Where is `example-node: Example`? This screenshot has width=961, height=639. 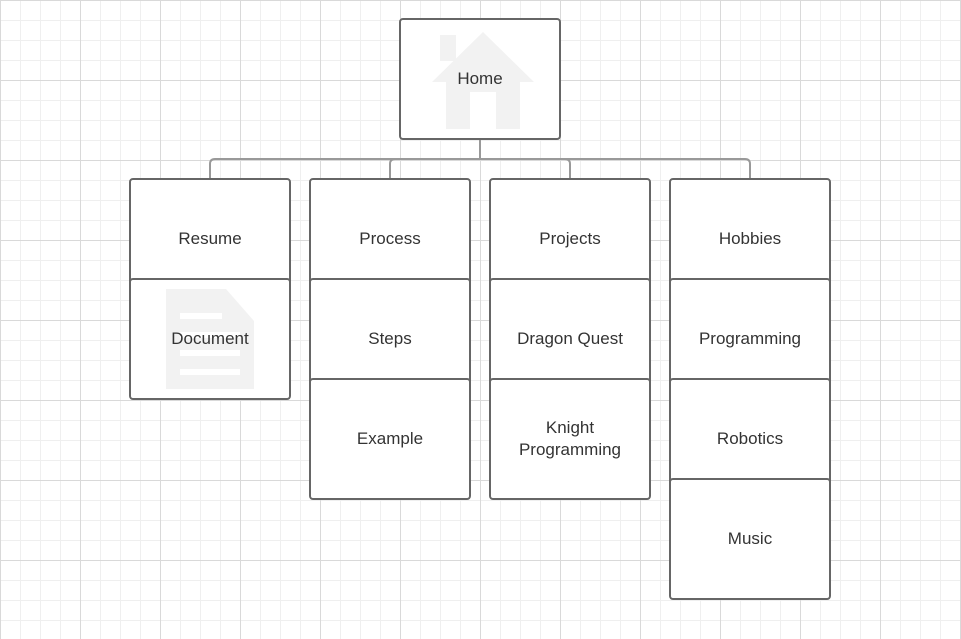 example-node: Example is located at coordinates (390, 439).